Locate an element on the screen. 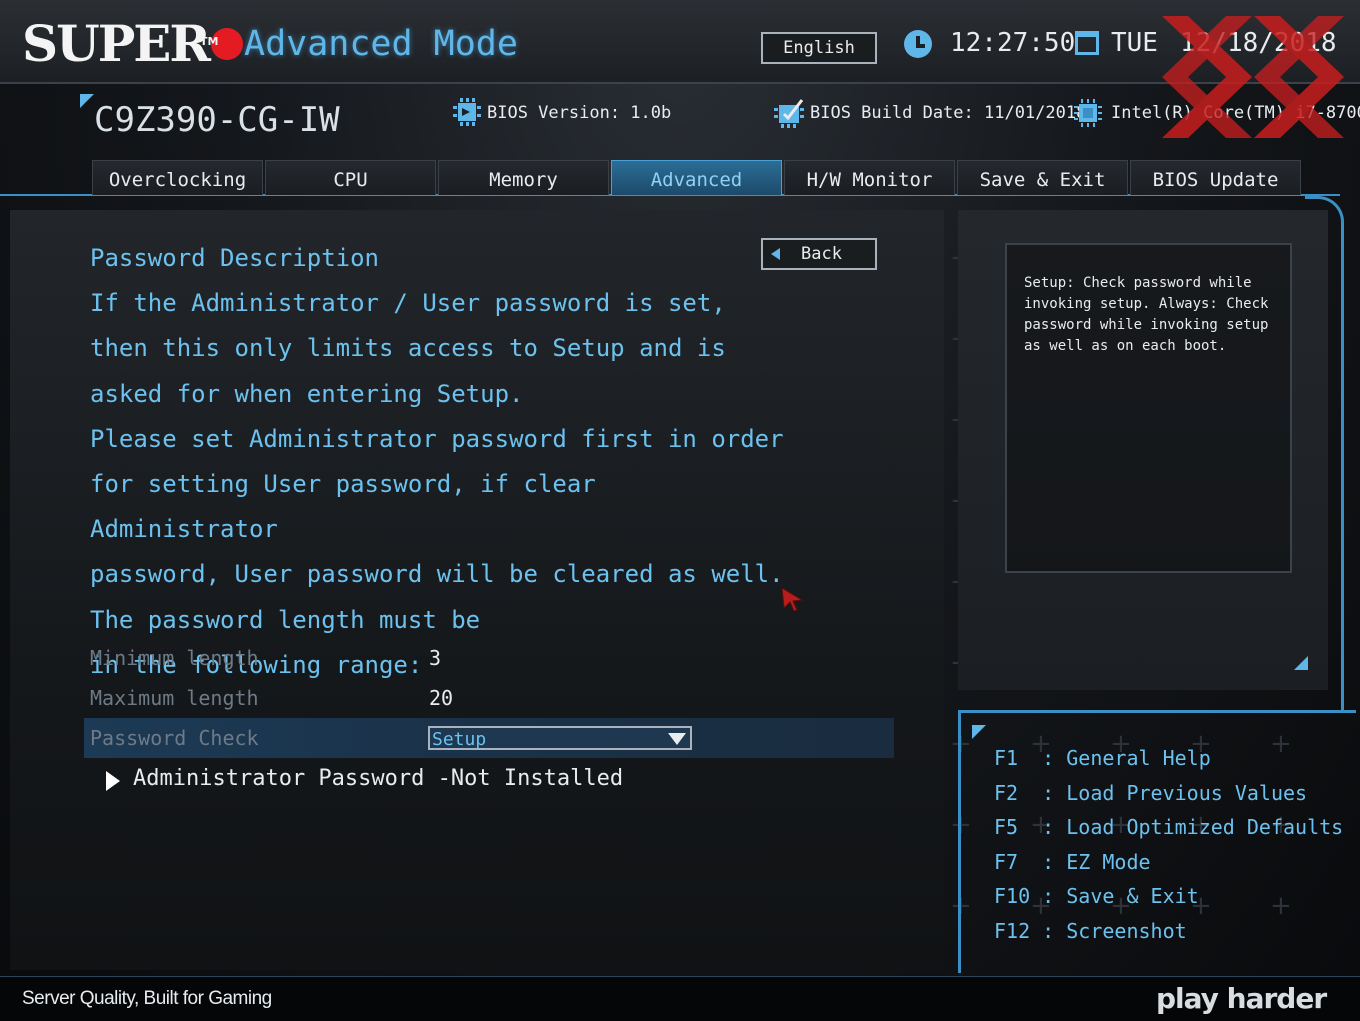 This screenshot has height=1021, width=1360. footer-slogan: Server Quality, Built for Gaming is located at coordinates (147, 998).